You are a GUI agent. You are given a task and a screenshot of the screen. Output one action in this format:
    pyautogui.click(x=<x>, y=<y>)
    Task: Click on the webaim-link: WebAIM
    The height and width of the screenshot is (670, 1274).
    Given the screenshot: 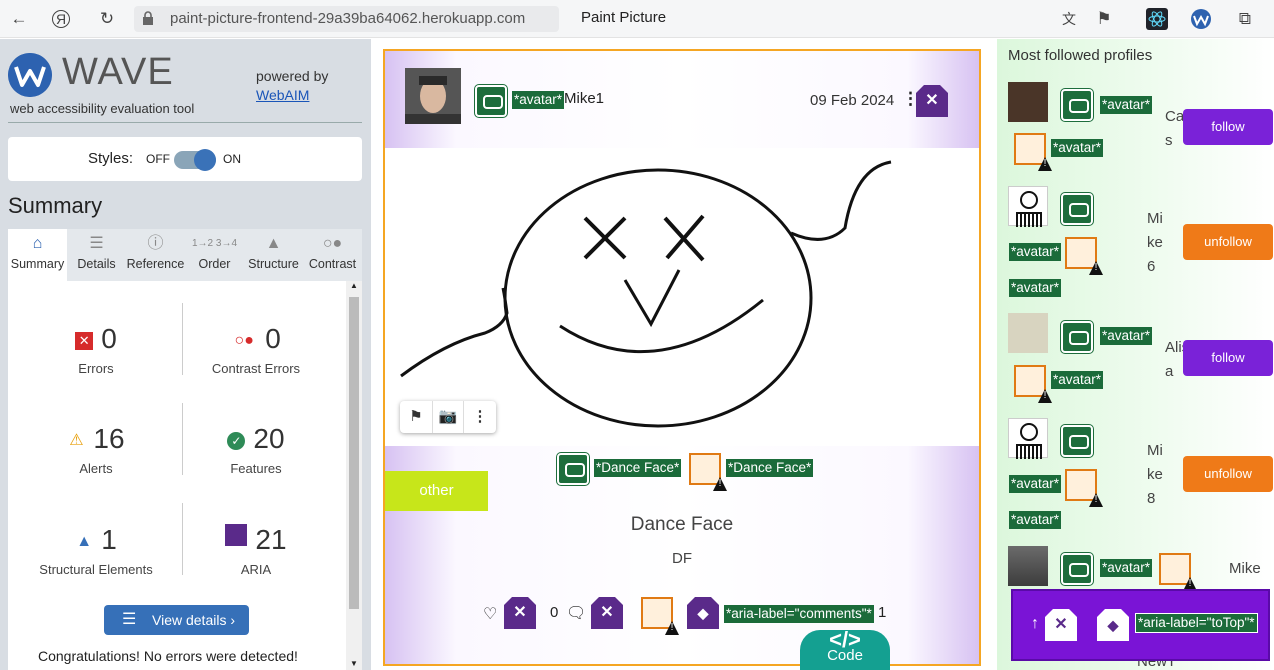 What is the action you would take?
    pyautogui.click(x=282, y=95)
    